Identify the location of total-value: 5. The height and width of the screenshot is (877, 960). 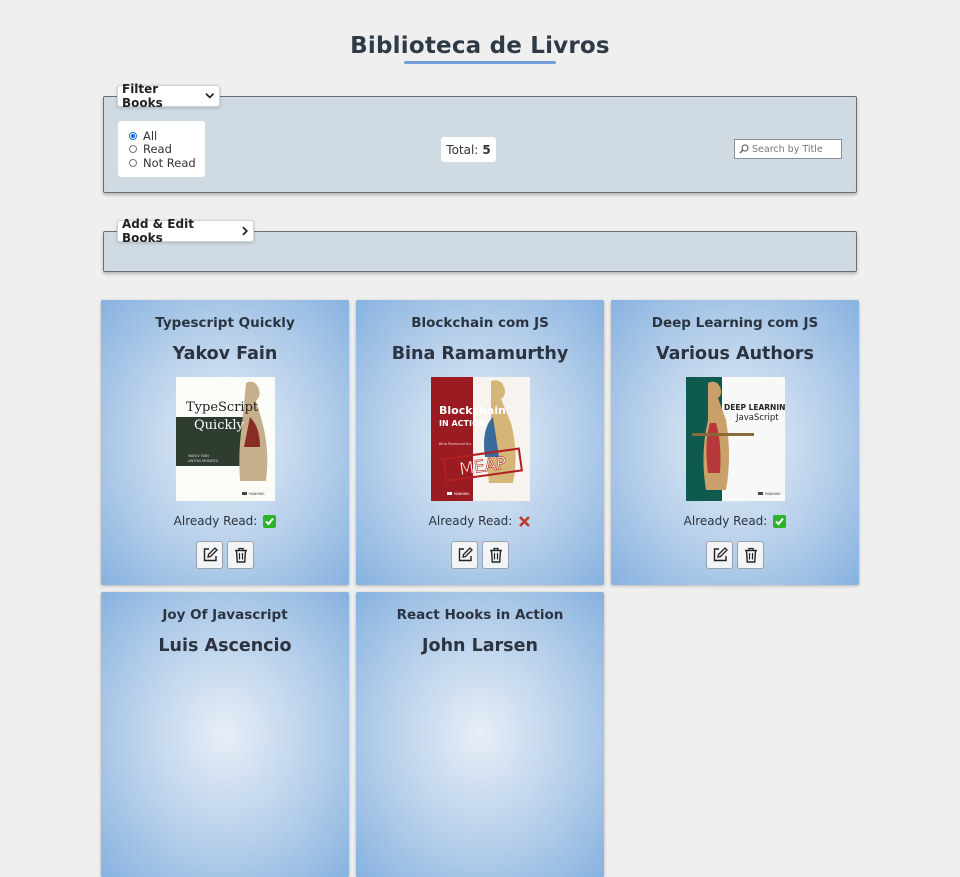
(486, 149).